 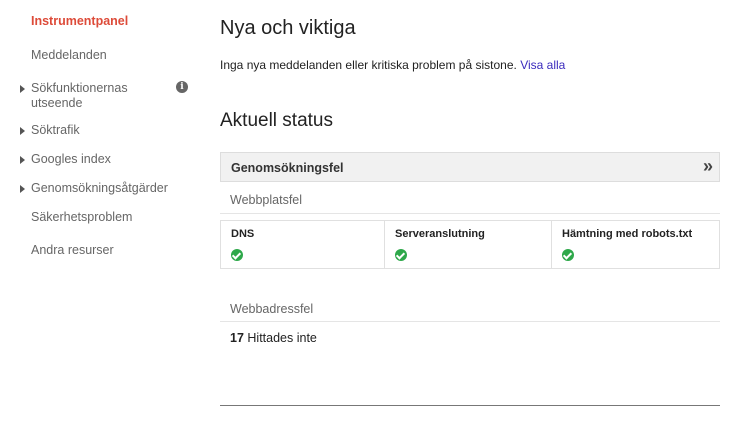 I want to click on url-errors-label: Webbadressfel, so click(x=272, y=309).